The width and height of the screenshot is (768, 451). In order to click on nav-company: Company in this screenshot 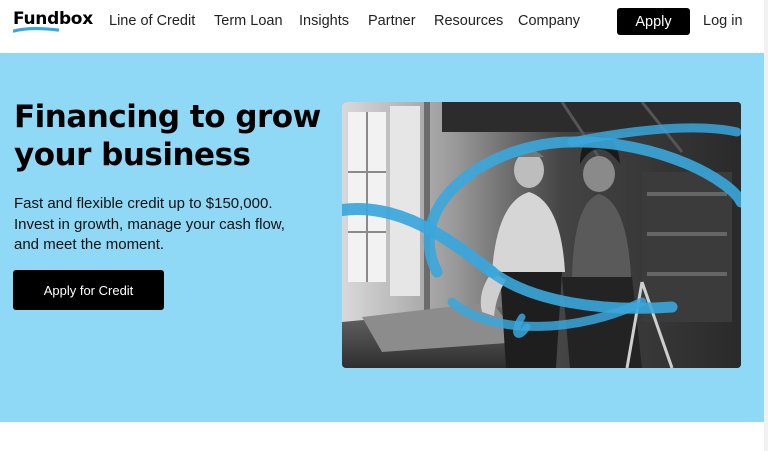, I will do `click(549, 21)`.